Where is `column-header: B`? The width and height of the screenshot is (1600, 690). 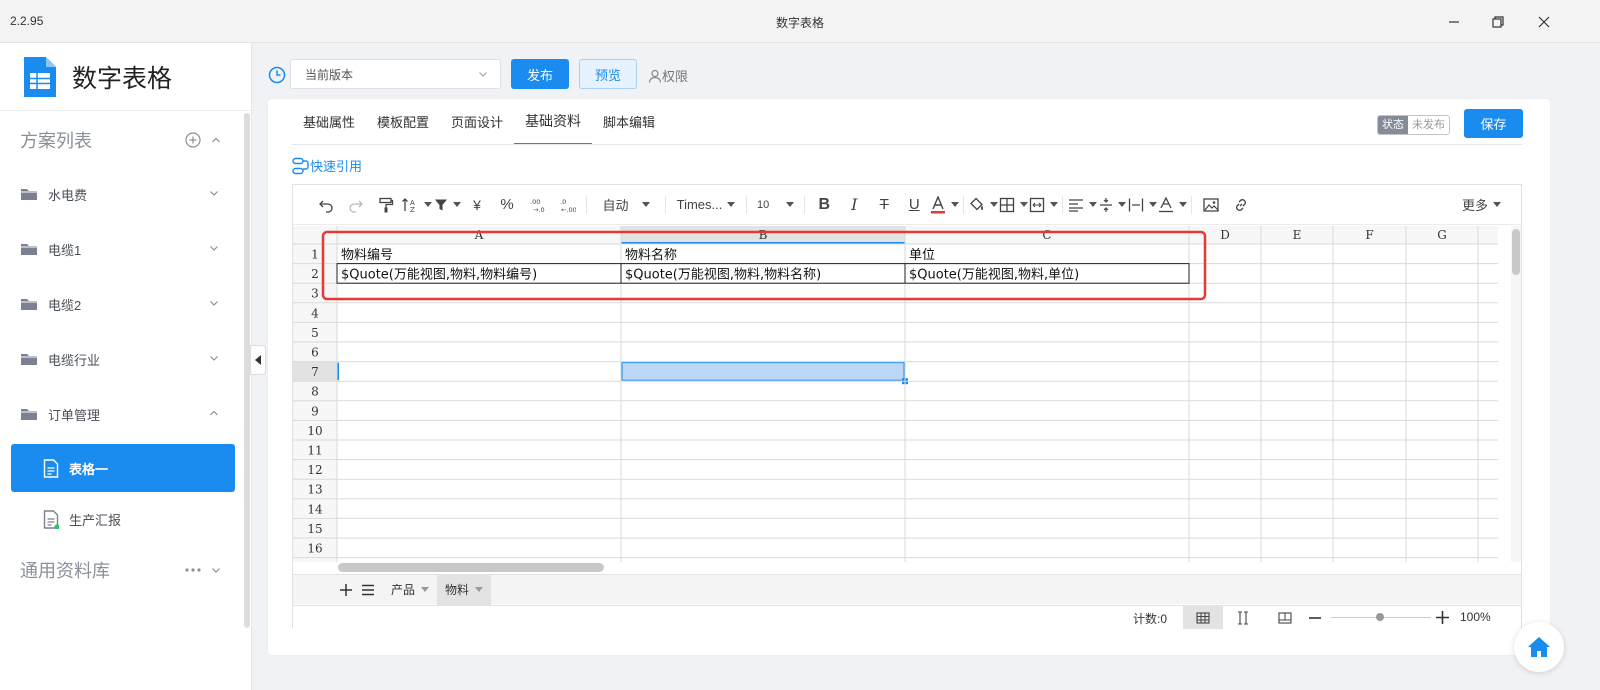 column-header: B is located at coordinates (763, 235).